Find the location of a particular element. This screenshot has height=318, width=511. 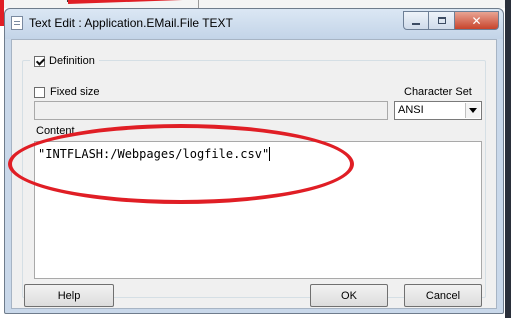

maximize-icon is located at coordinates (441, 20).